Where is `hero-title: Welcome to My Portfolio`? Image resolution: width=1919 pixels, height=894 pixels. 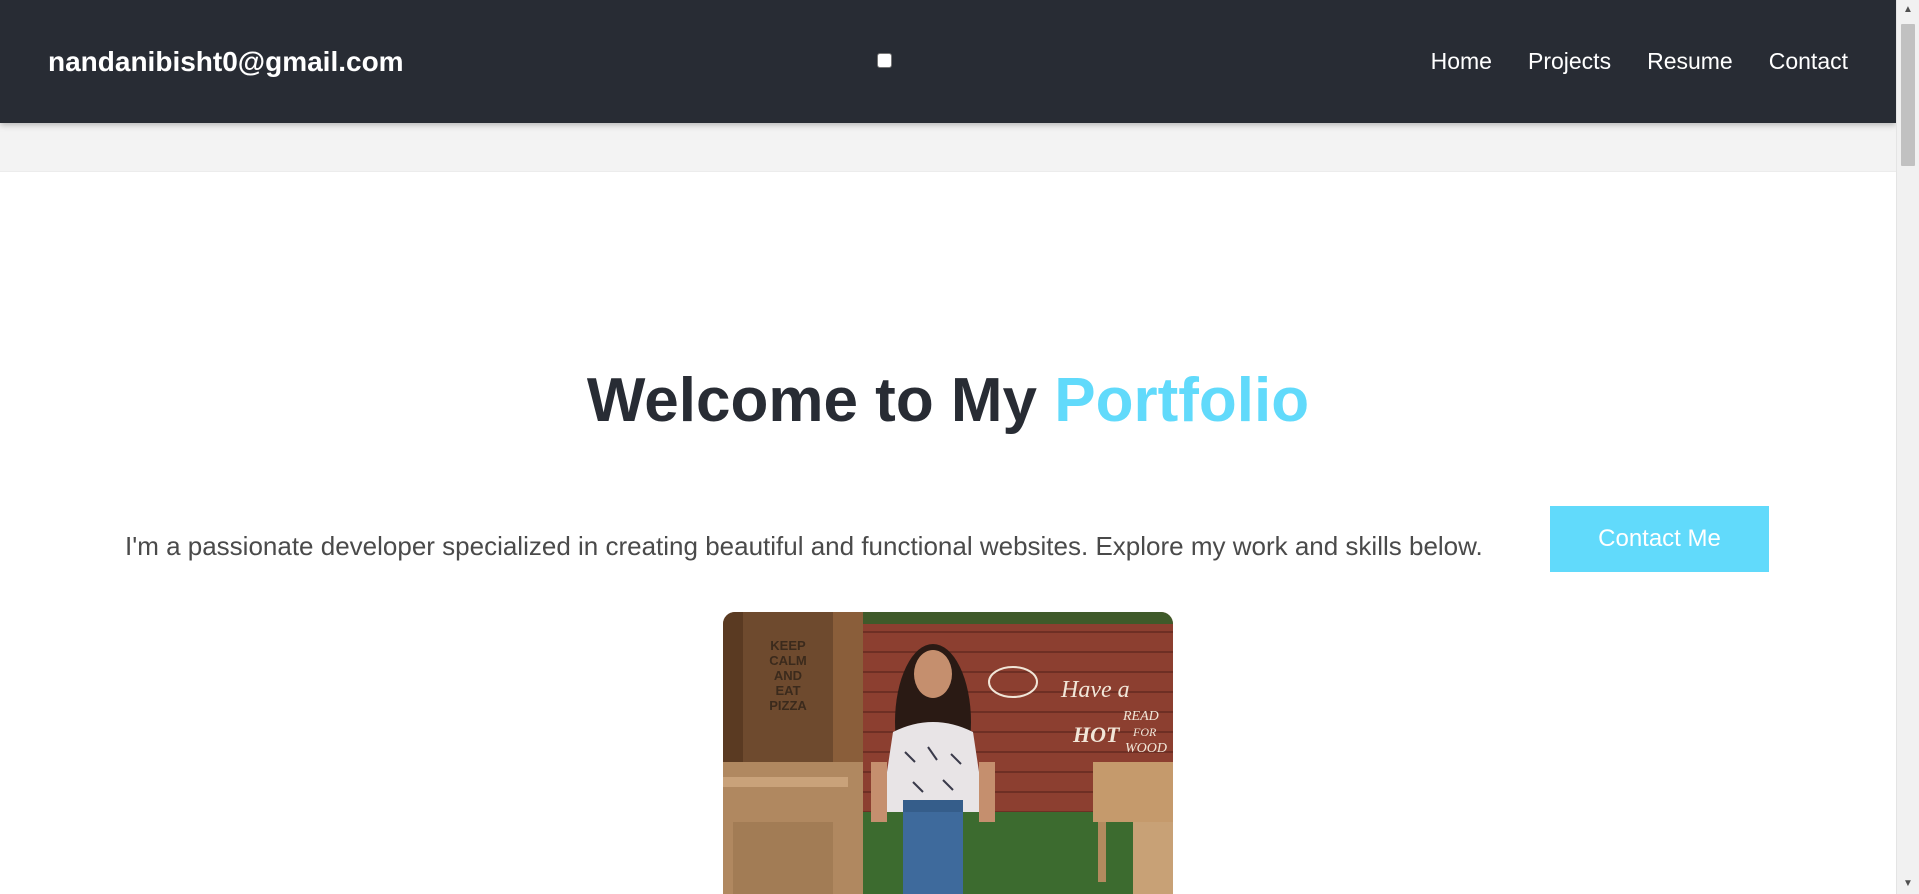 hero-title: Welcome to My Portfolio is located at coordinates (948, 401).